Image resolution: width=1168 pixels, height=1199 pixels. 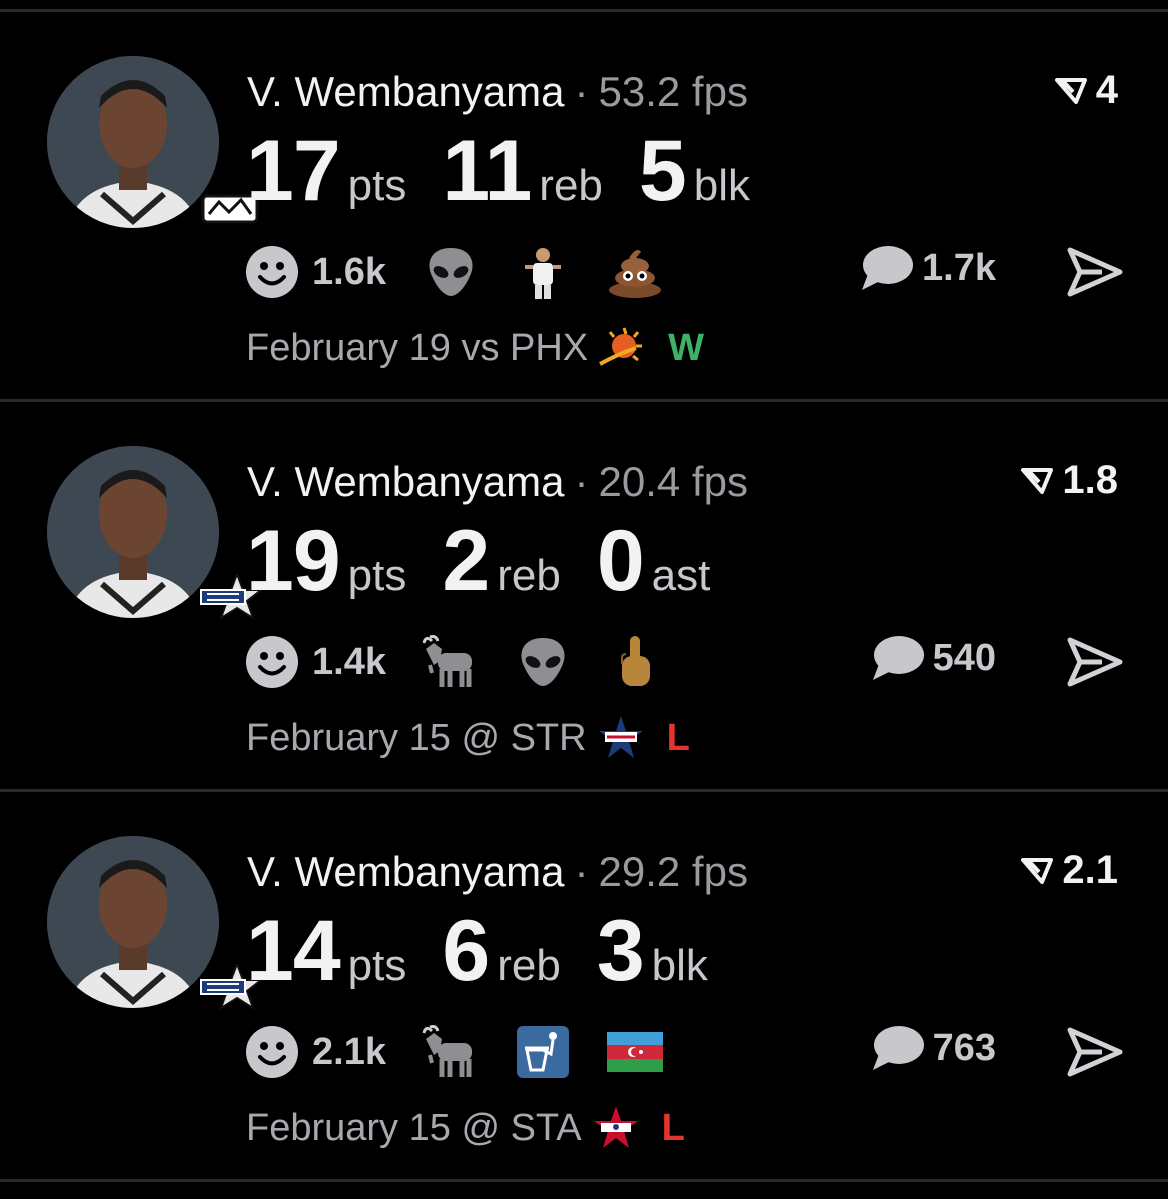 I want to click on stat-value: 0, so click(x=620, y=561).